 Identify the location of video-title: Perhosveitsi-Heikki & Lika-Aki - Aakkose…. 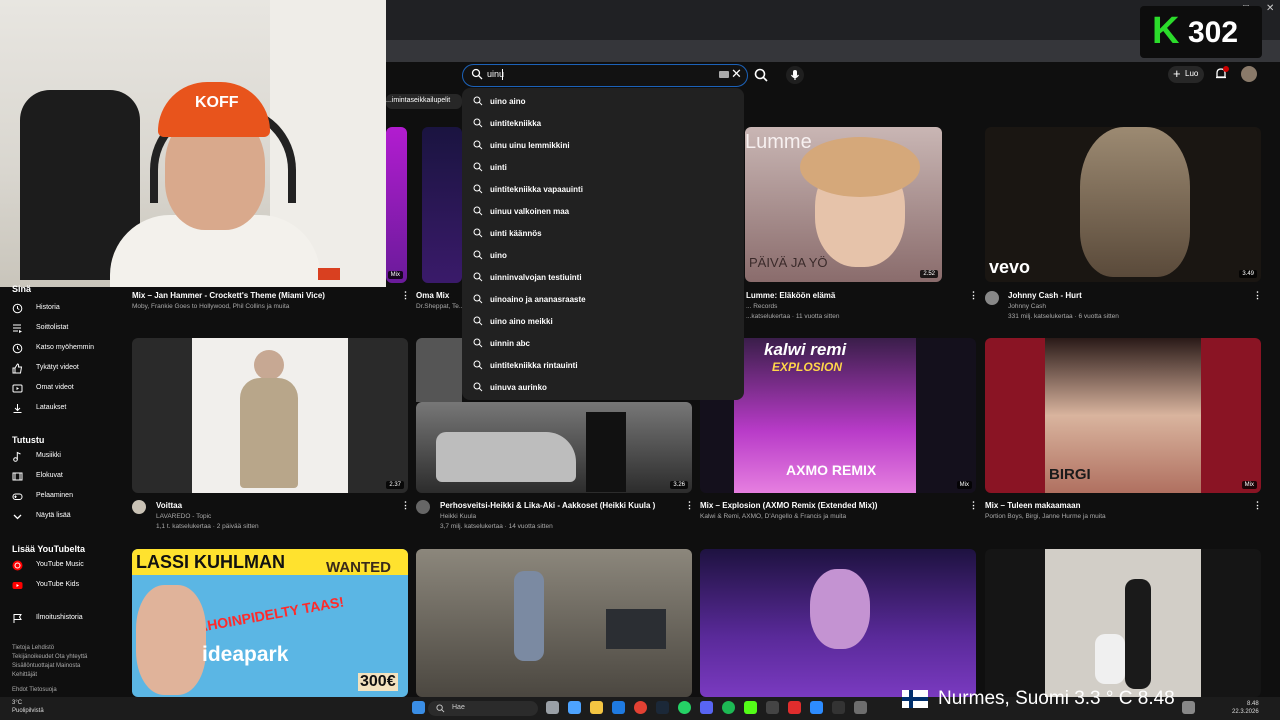
(547, 505).